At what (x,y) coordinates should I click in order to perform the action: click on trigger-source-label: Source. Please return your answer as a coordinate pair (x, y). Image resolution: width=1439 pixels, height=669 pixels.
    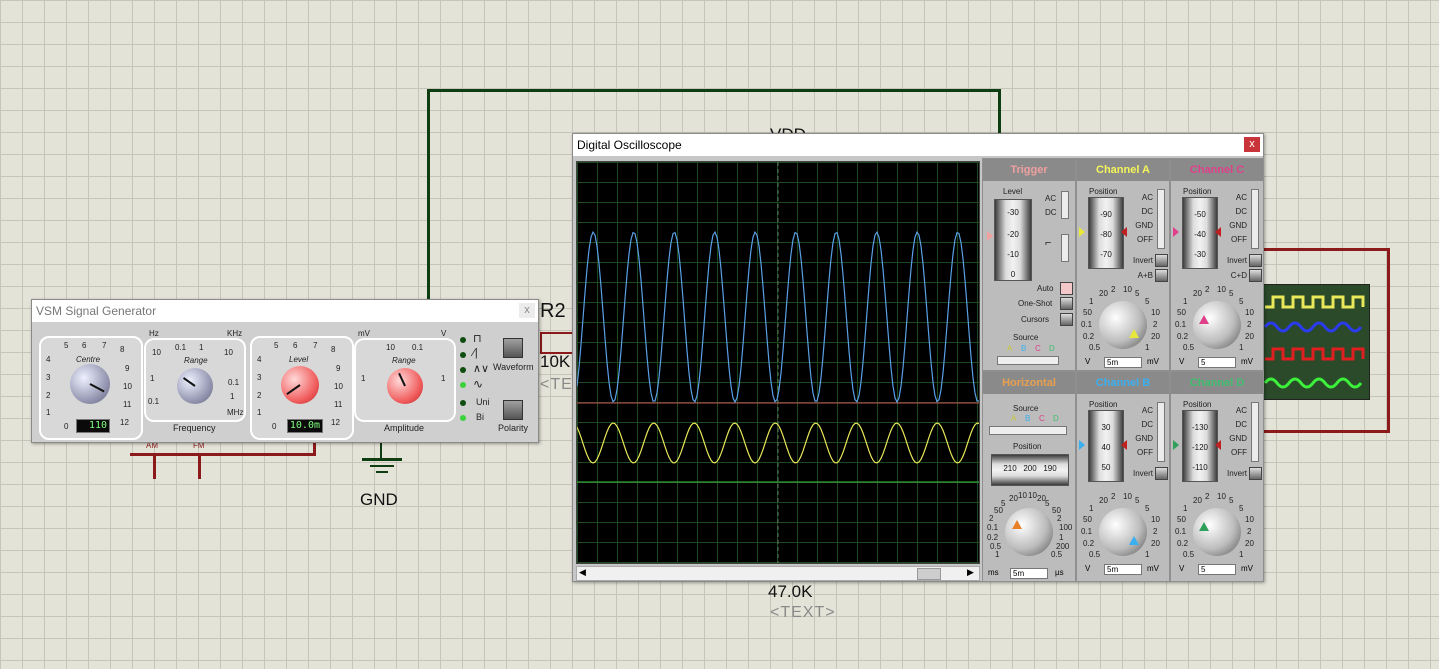
    Looking at the image, I should click on (1026, 337).